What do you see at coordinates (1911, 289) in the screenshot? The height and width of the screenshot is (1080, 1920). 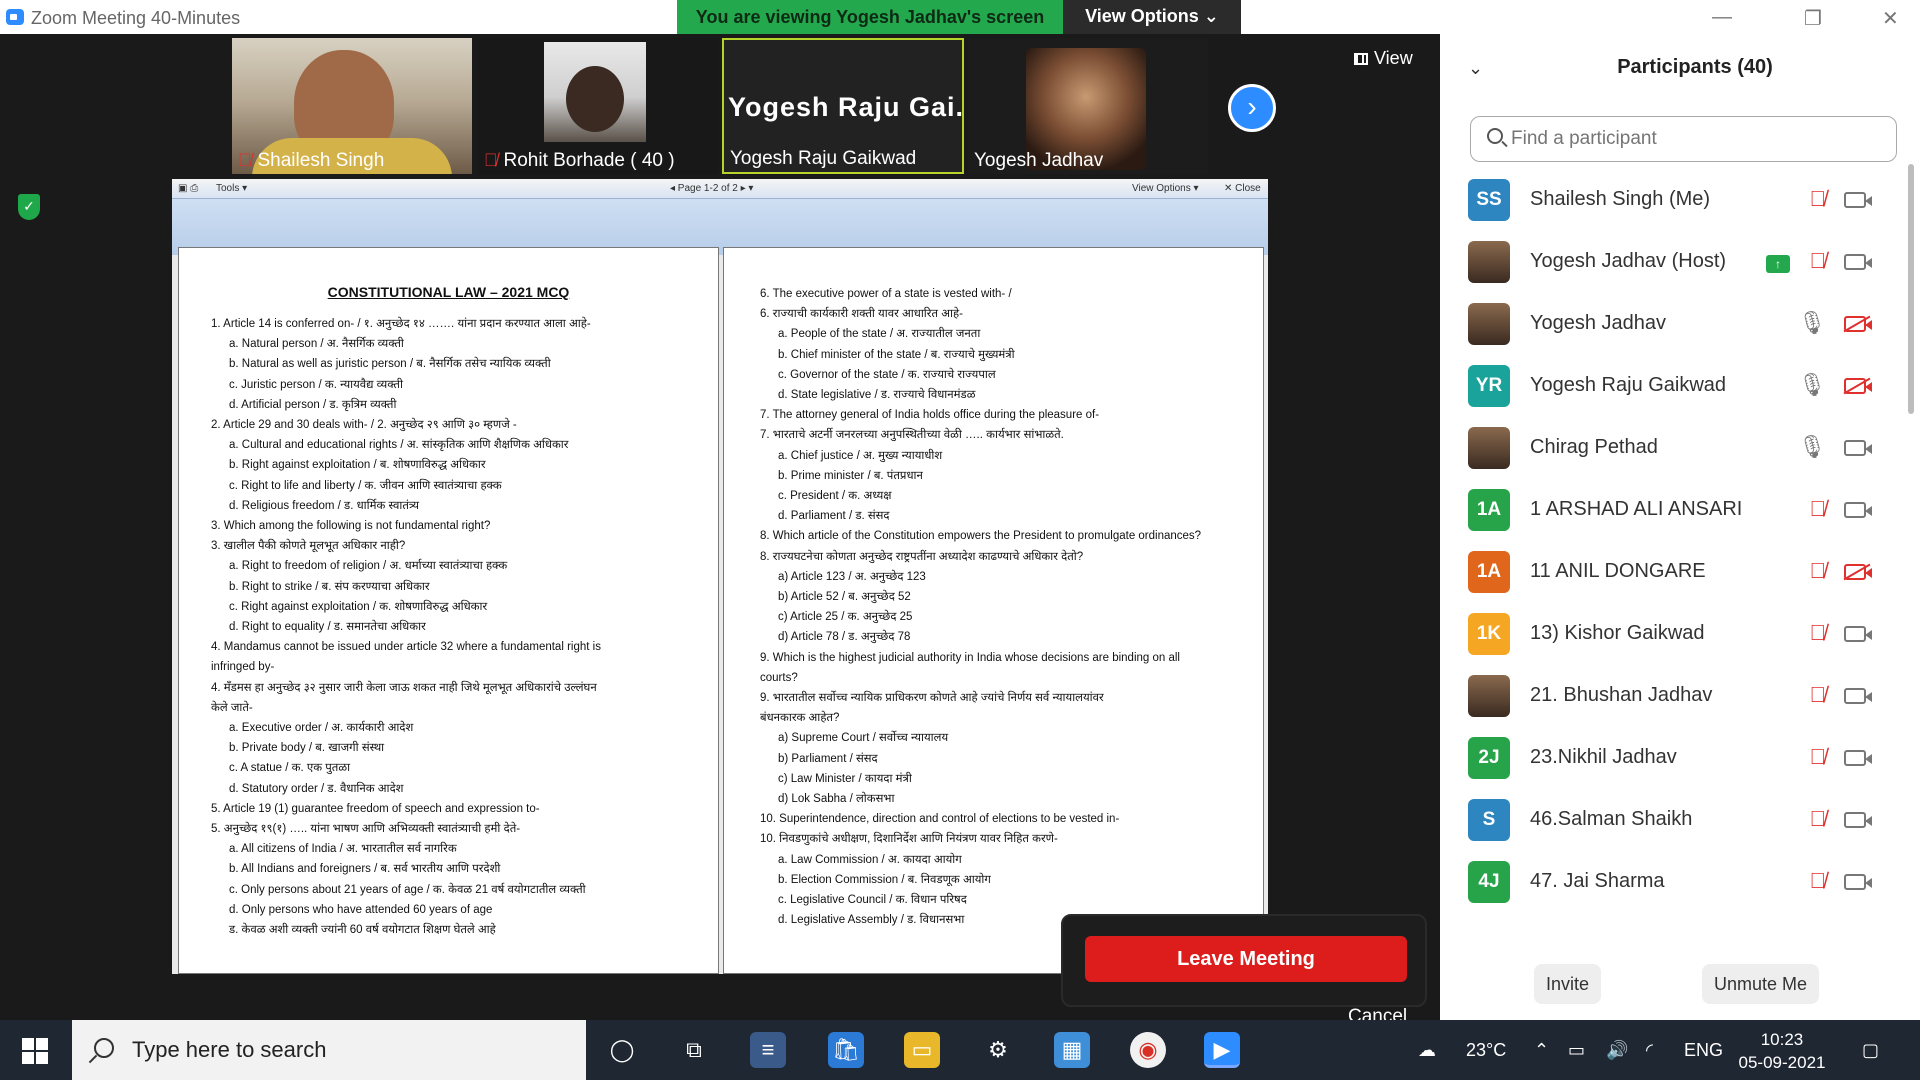 I see `participant-list-scrollbar` at bounding box center [1911, 289].